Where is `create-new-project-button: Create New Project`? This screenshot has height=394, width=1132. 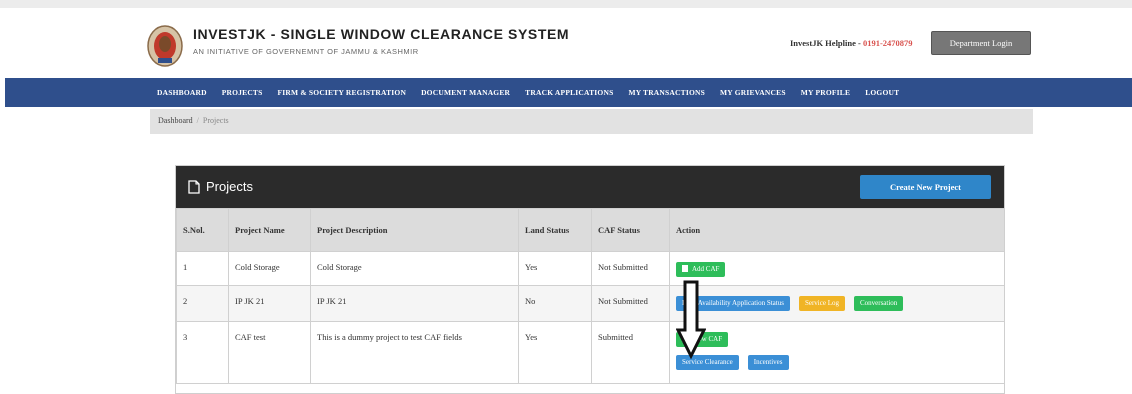
create-new-project-button: Create New Project is located at coordinates (925, 187).